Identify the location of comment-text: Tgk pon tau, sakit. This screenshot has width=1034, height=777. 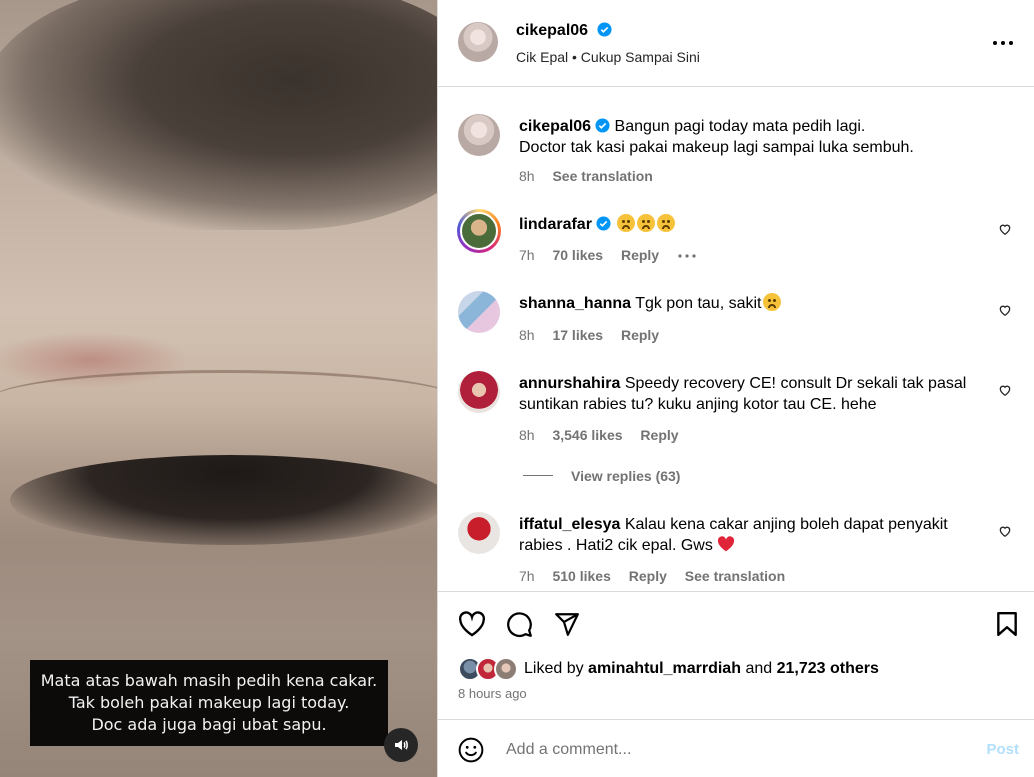
(698, 303).